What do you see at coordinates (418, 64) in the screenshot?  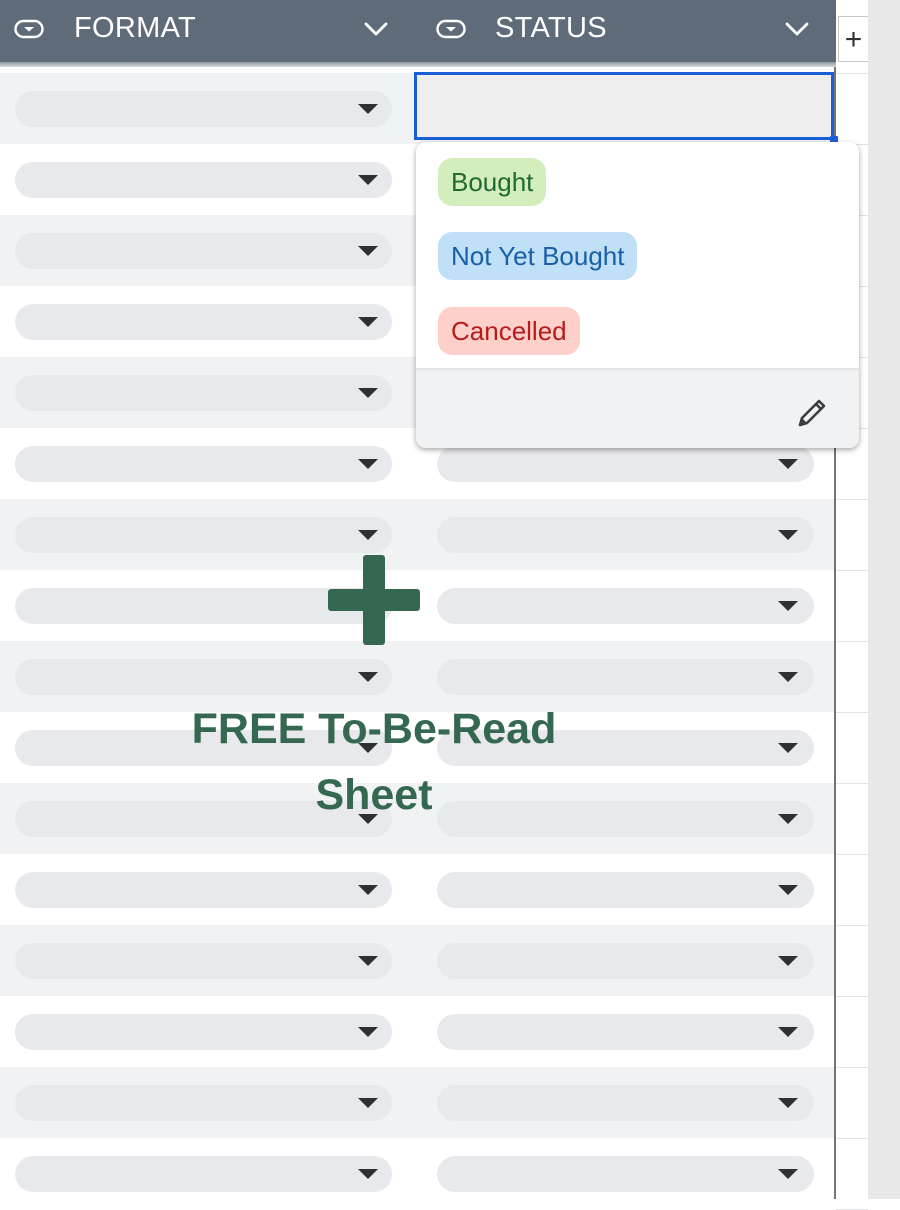 I see `header-shadow` at bounding box center [418, 64].